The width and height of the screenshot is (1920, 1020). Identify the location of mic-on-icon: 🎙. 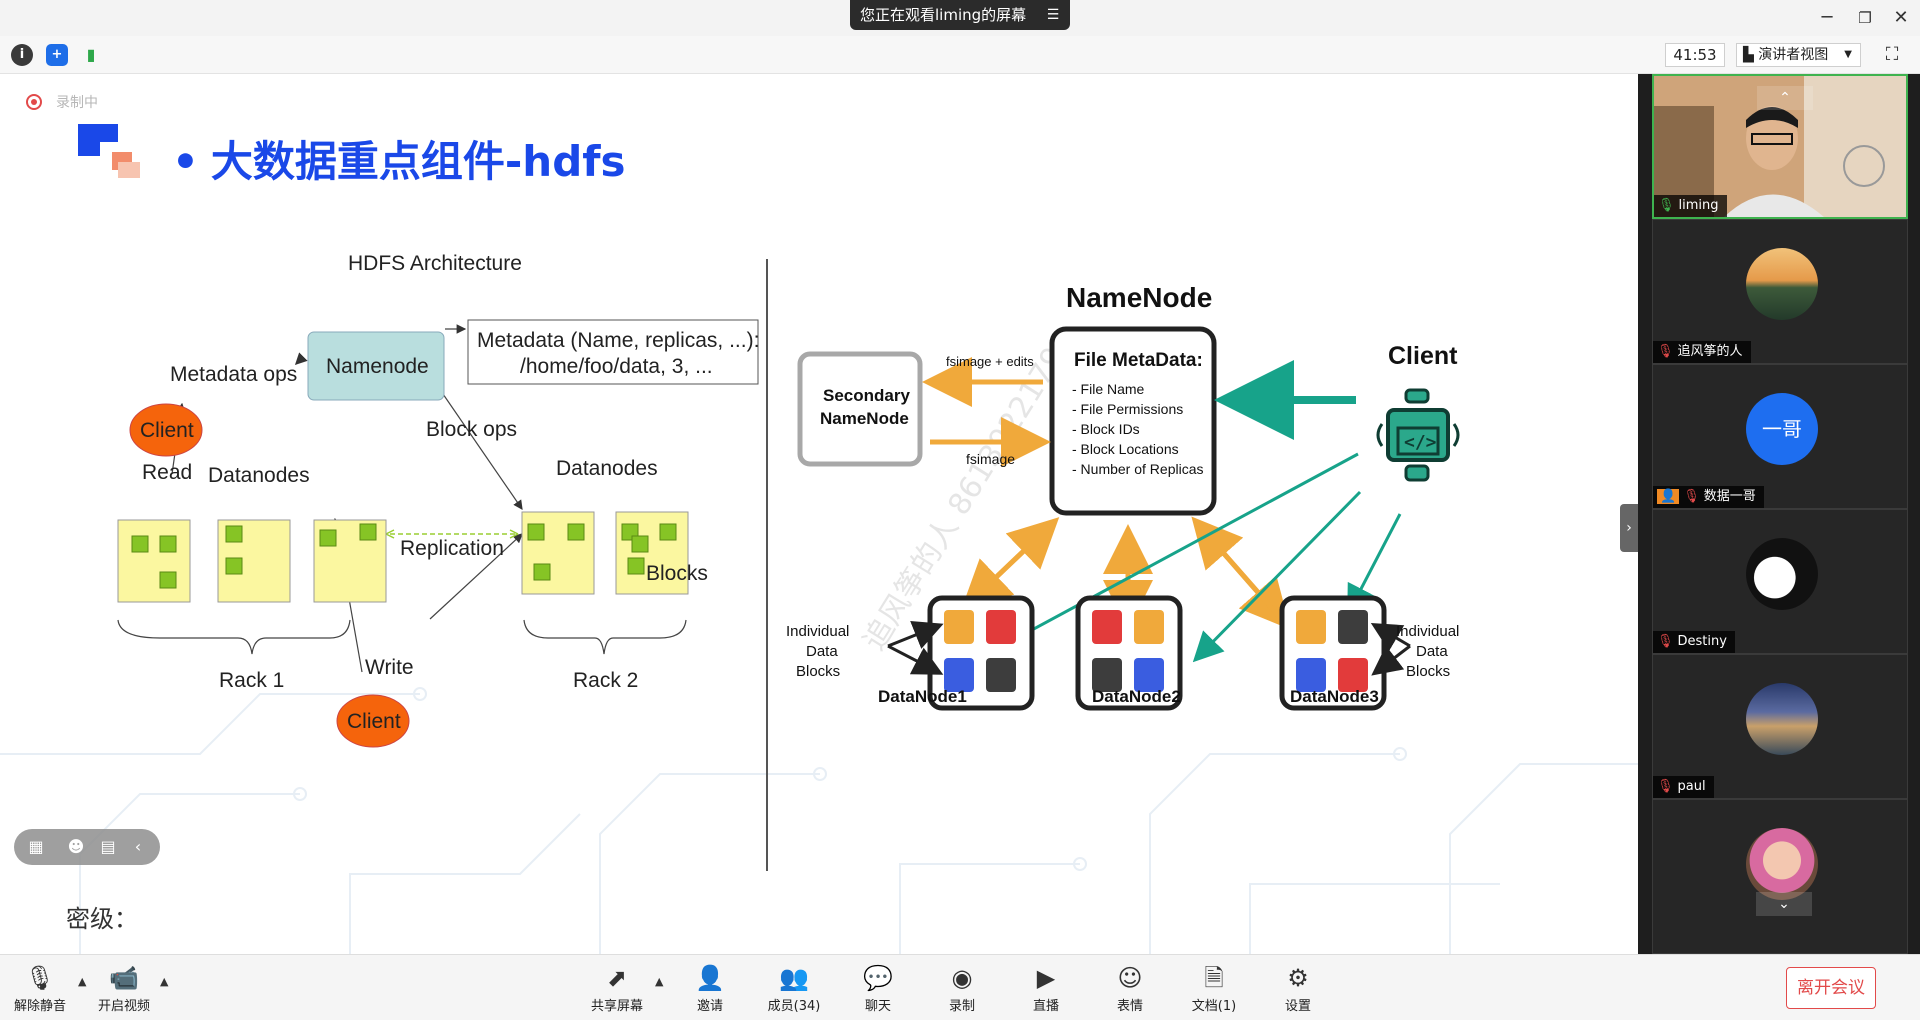
(1666, 205).